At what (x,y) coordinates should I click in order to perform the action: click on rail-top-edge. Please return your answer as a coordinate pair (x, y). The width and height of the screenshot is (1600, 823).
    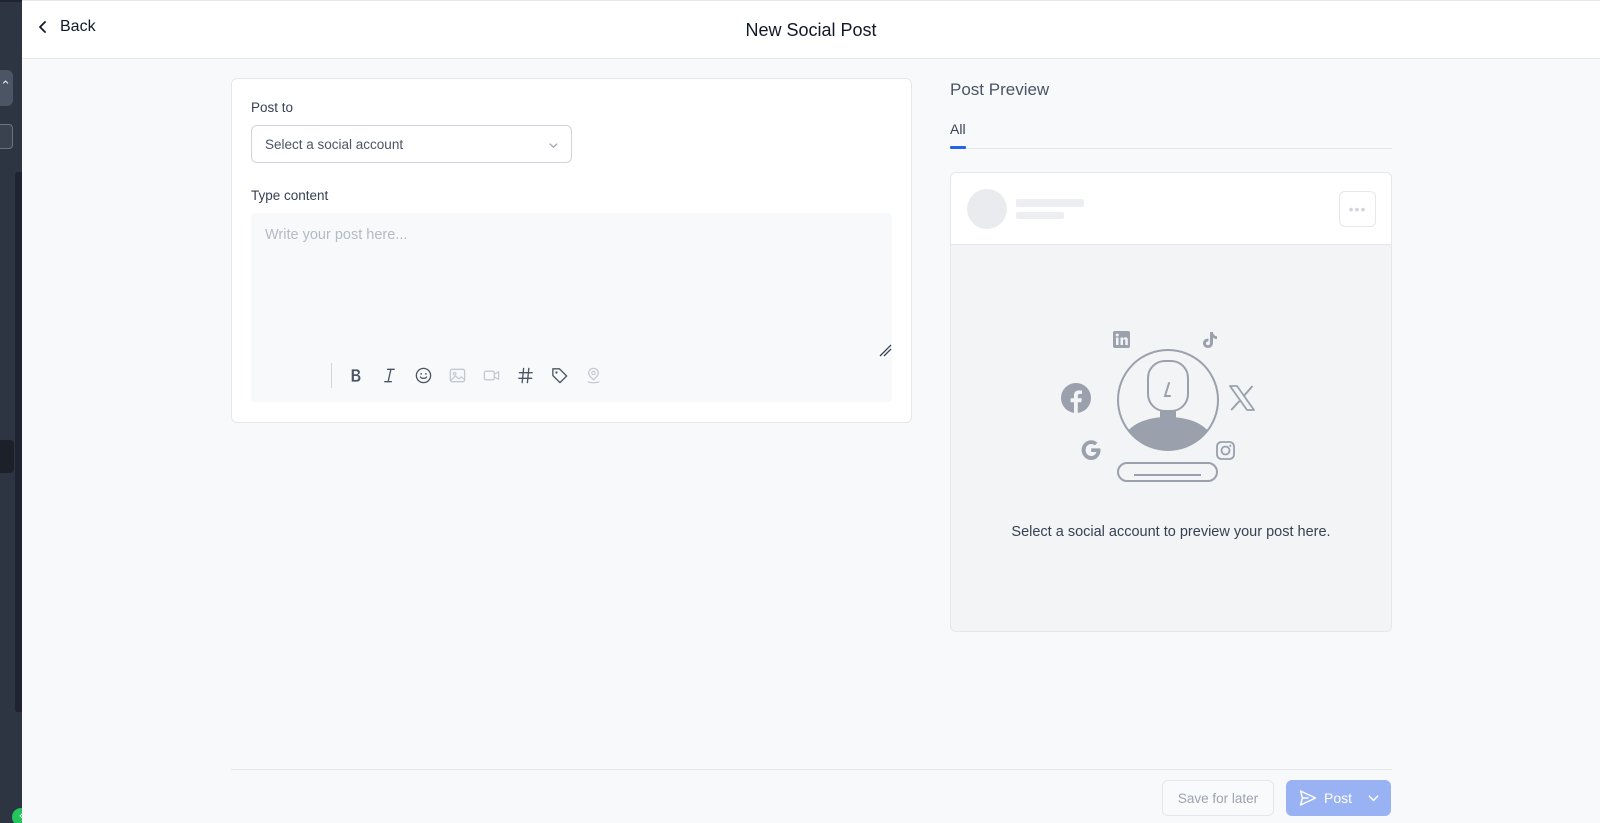
    Looking at the image, I should click on (11, 1).